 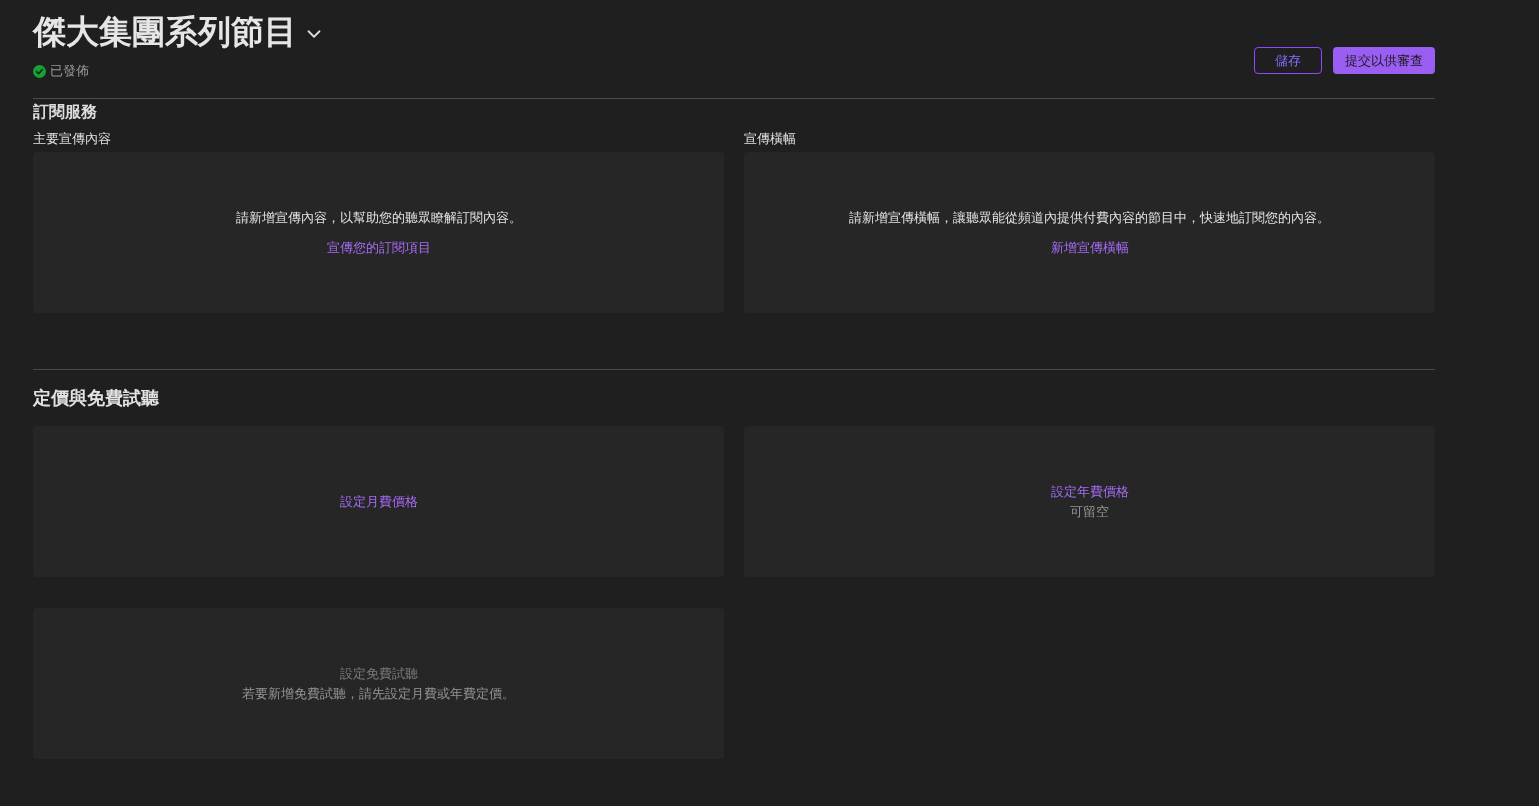 What do you see at coordinates (1089, 217) in the screenshot?
I see `panel-message: 請新增宣傳橫幅，讓聽眾能從頻道內提供付費內容的節目中，快速地訂閱您的內容。` at bounding box center [1089, 217].